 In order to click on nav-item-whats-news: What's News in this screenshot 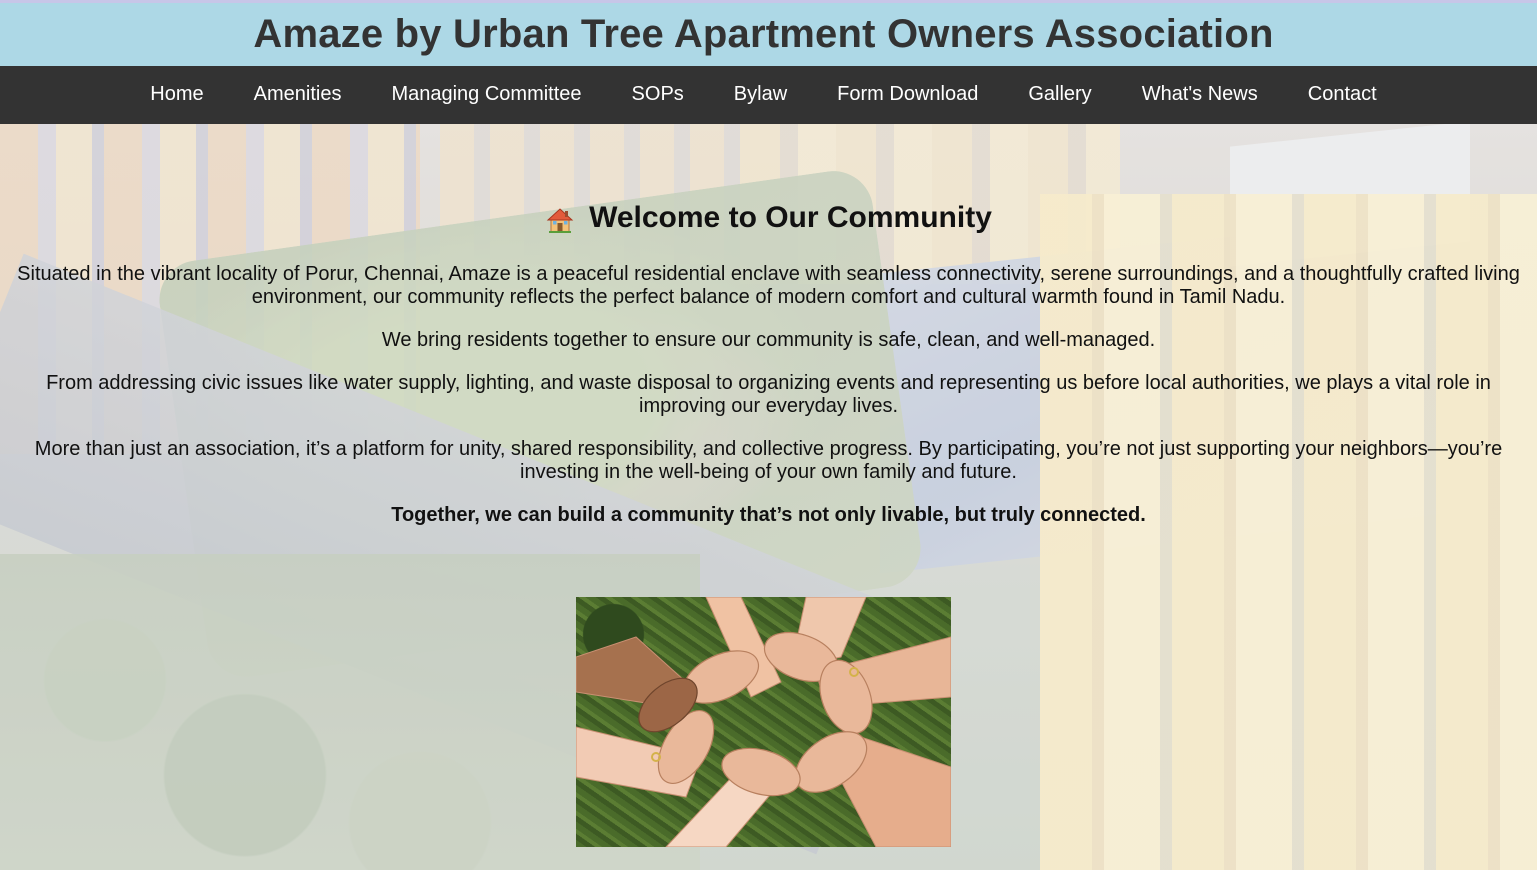, I will do `click(1200, 94)`.